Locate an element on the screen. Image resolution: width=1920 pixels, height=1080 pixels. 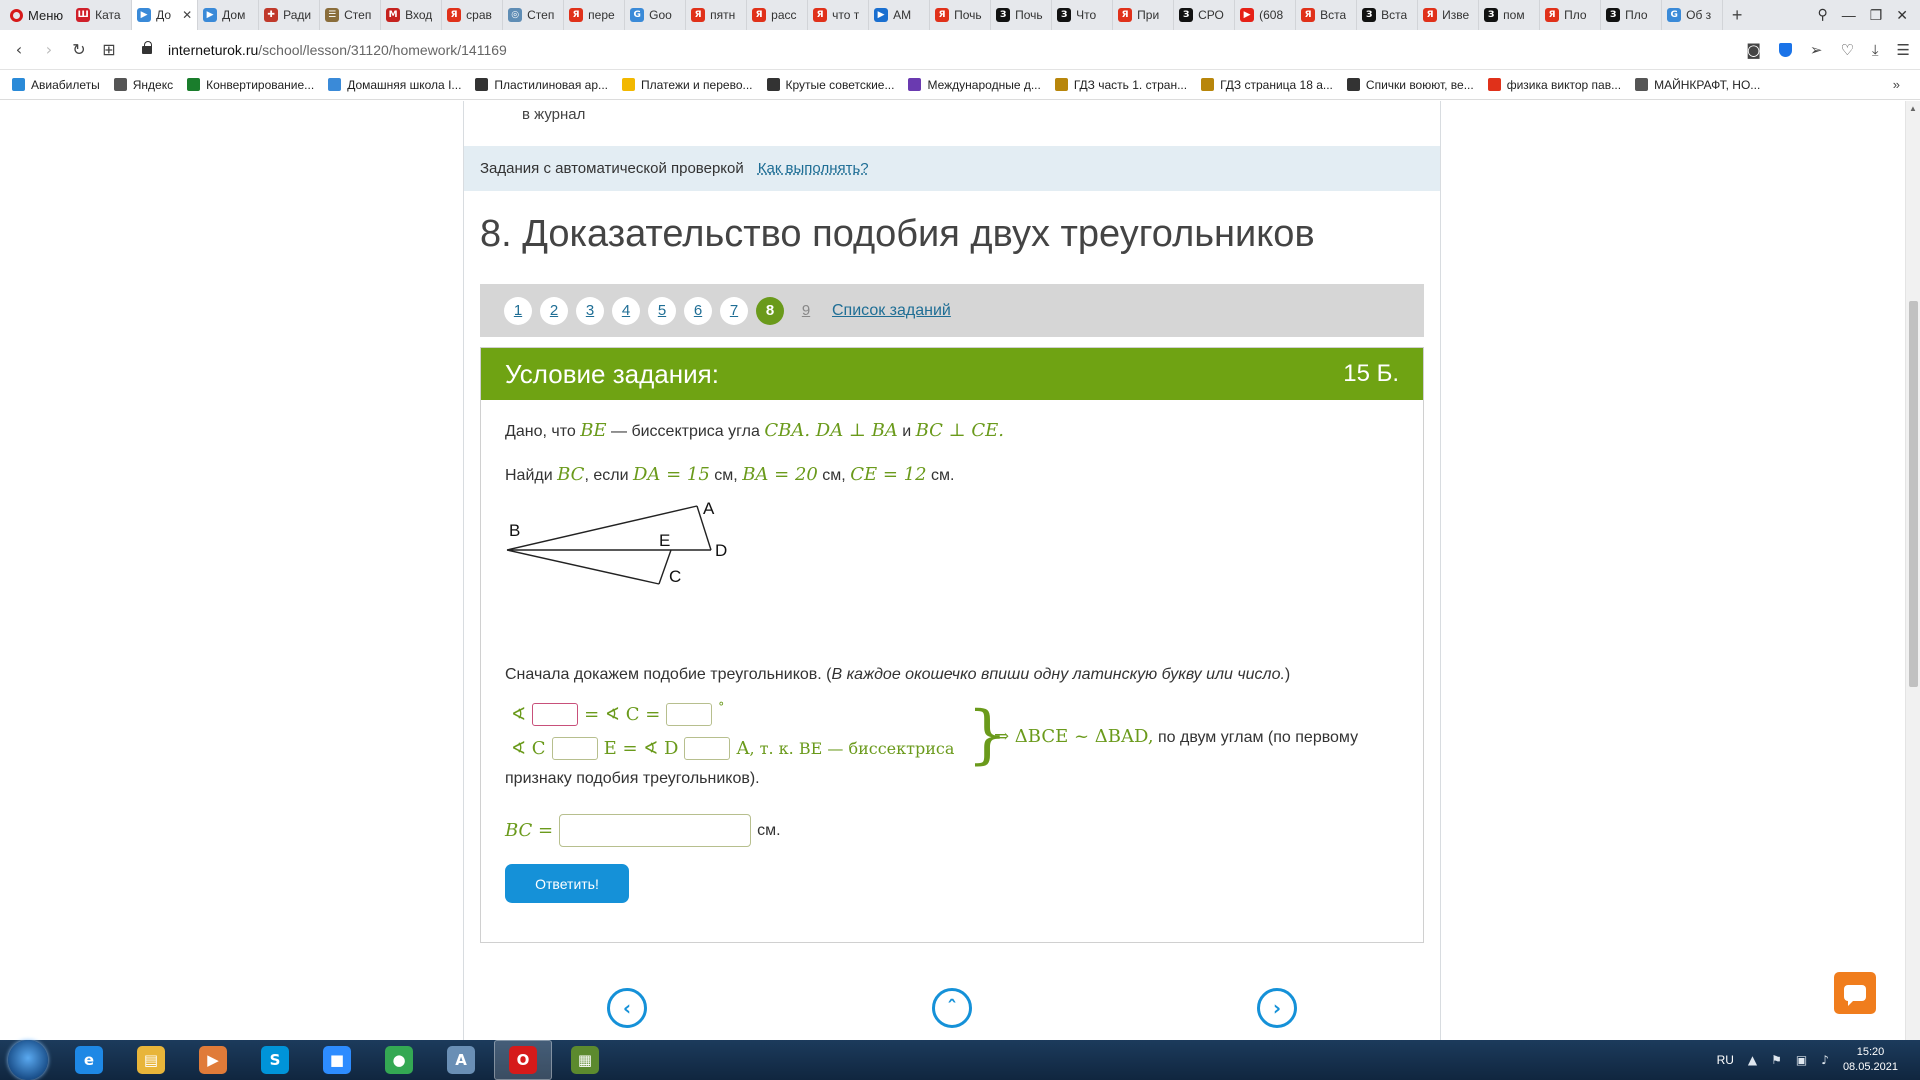
scroll-thumb is located at coordinates (1913, 494).